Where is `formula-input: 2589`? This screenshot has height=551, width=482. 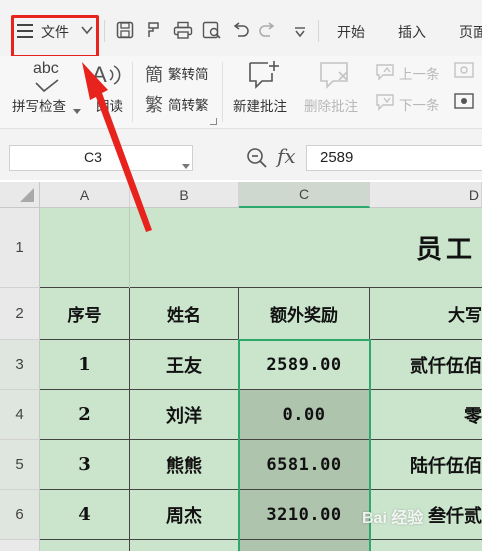 formula-input: 2589 is located at coordinates (394, 158).